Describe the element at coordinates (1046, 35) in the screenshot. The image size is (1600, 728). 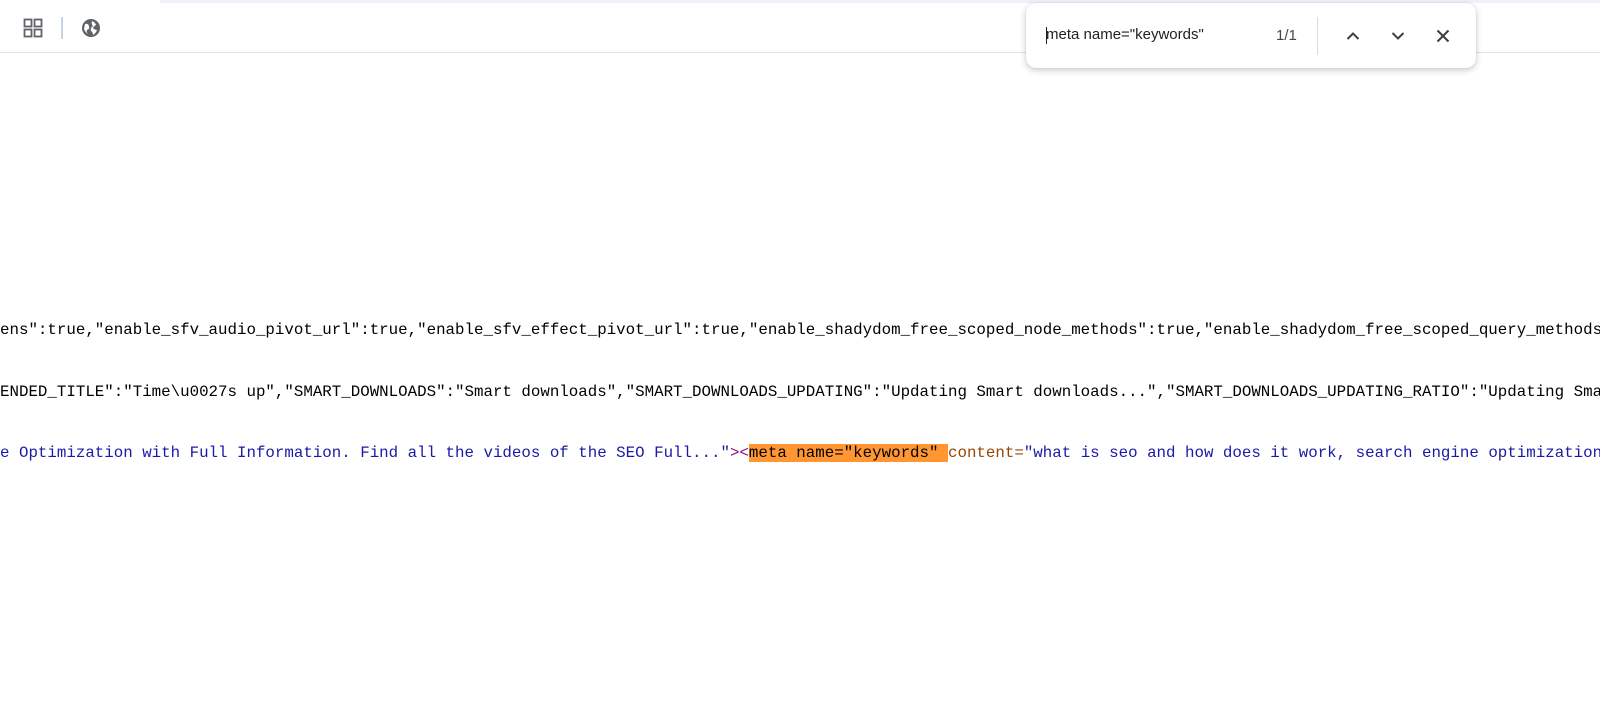
I see `text-caret` at that location.